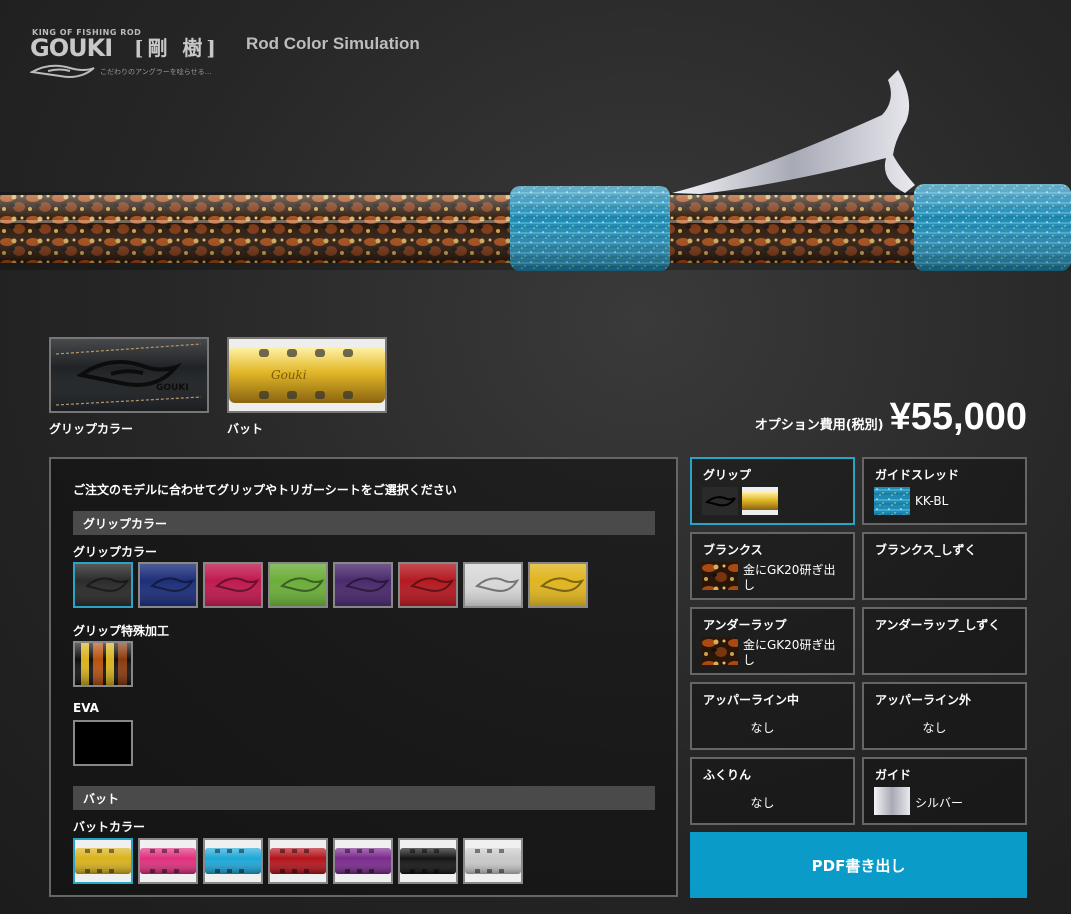  What do you see at coordinates (103, 664) in the screenshot?
I see `grip-special-swatch` at bounding box center [103, 664].